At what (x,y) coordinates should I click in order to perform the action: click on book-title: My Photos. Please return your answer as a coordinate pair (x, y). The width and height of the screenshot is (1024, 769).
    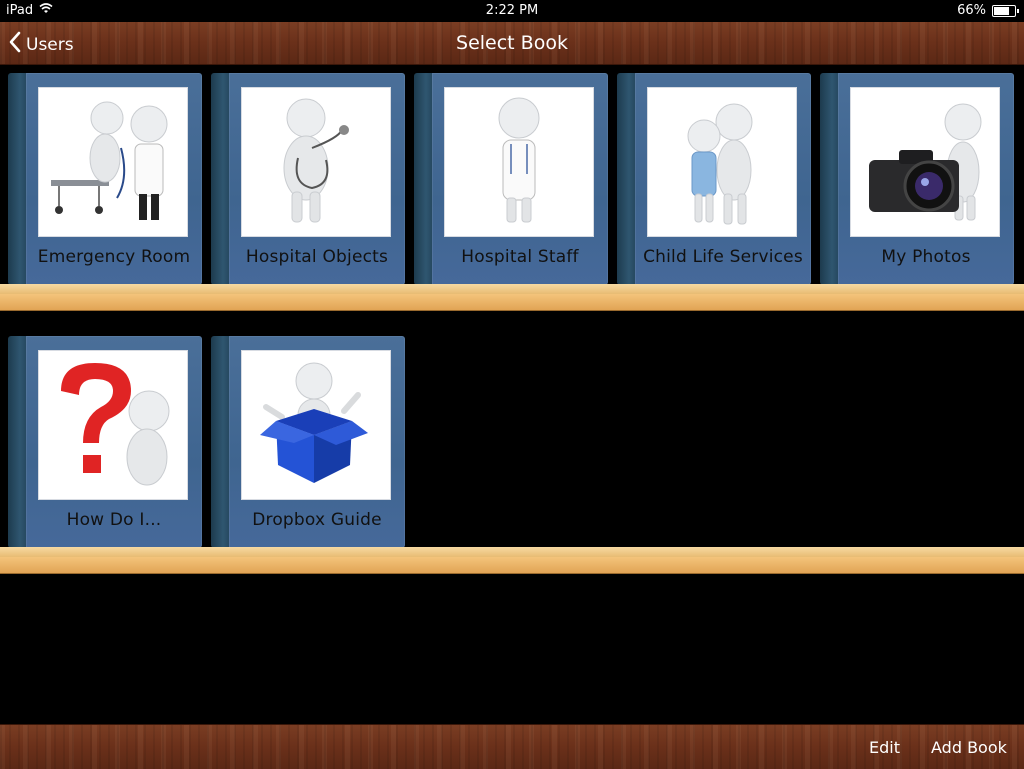
    Looking at the image, I should click on (926, 257).